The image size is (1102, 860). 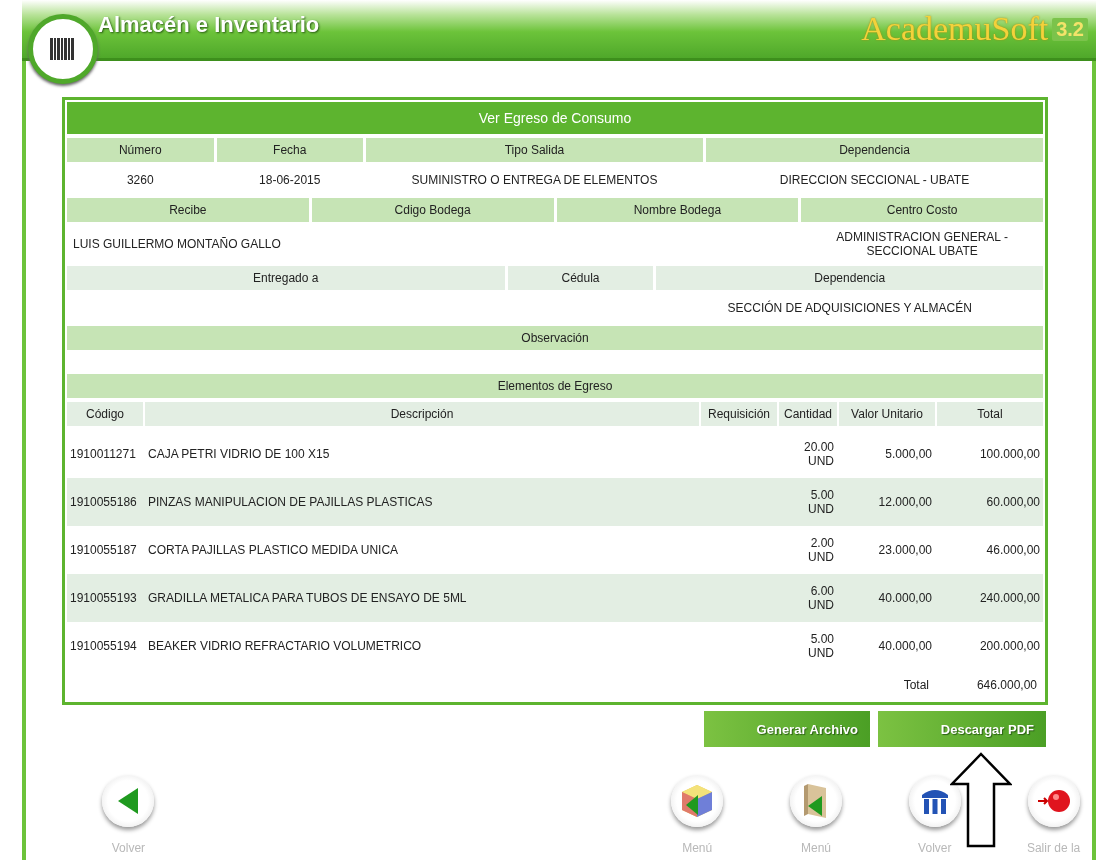 I want to click on field-value: SUMINISTRO O ENTREGA DE ELEMENTOS, so click(x=534, y=180).